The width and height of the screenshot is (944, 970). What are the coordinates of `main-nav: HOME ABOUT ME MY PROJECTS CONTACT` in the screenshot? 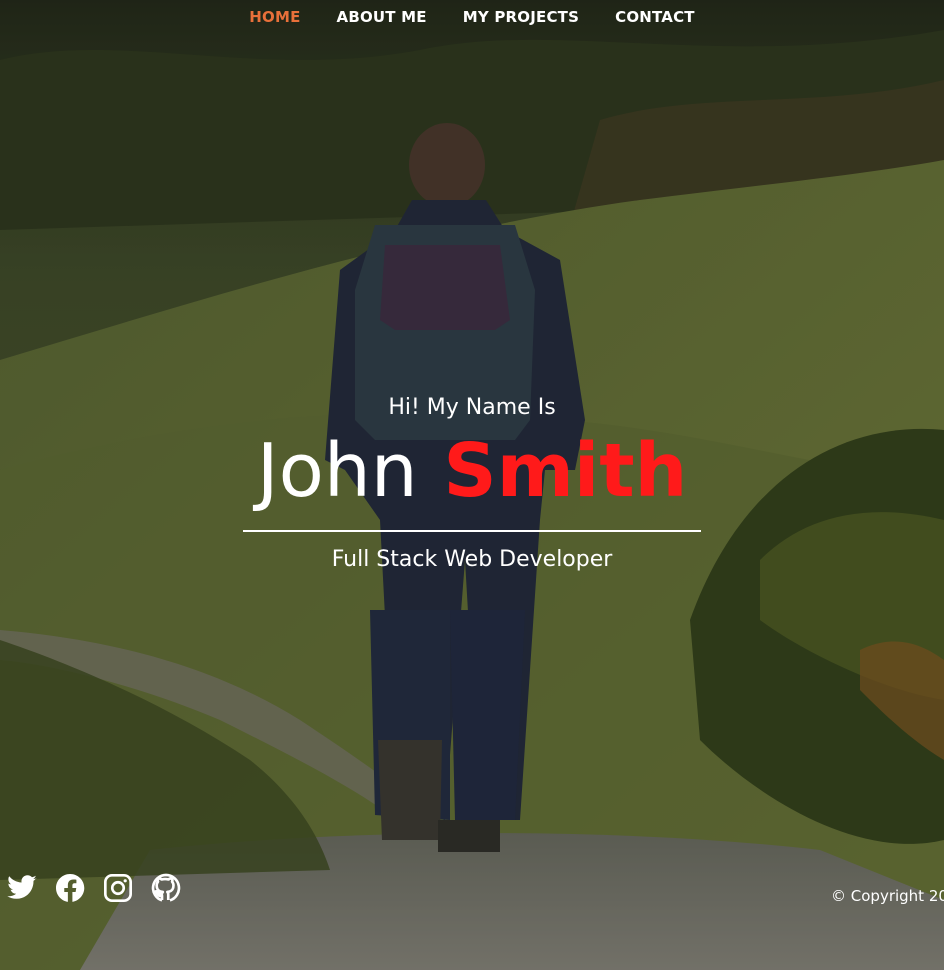 It's located at (472, 18).